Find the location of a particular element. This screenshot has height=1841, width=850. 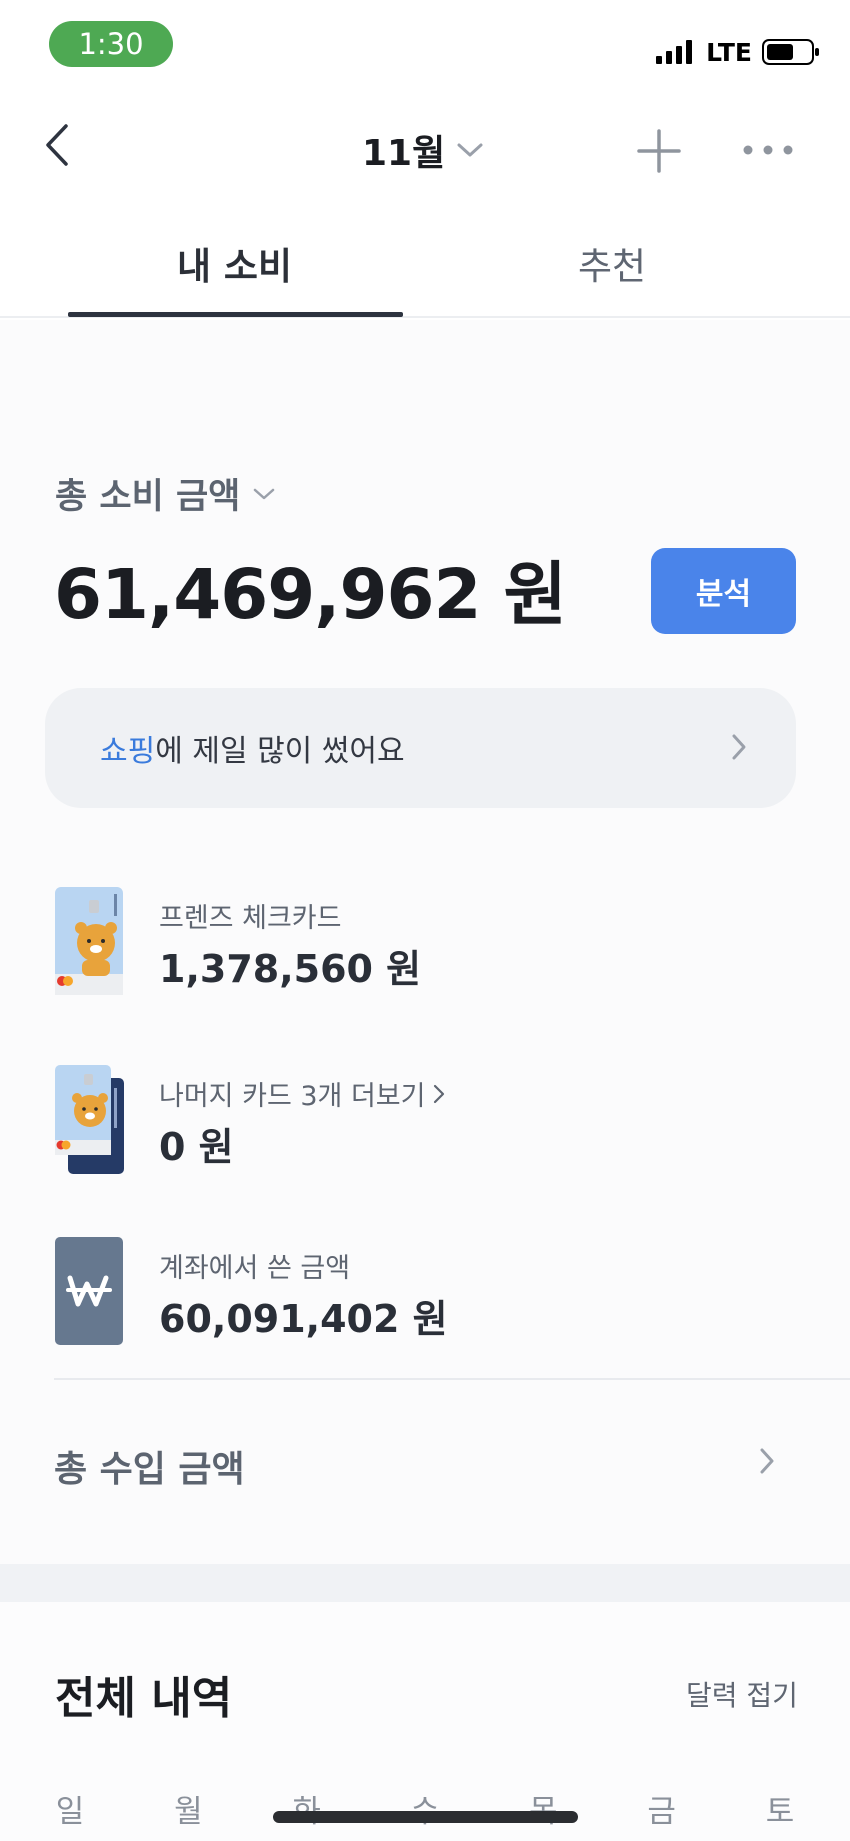

total-spend-selector: 총 소비 금액 is located at coordinates (165, 493).